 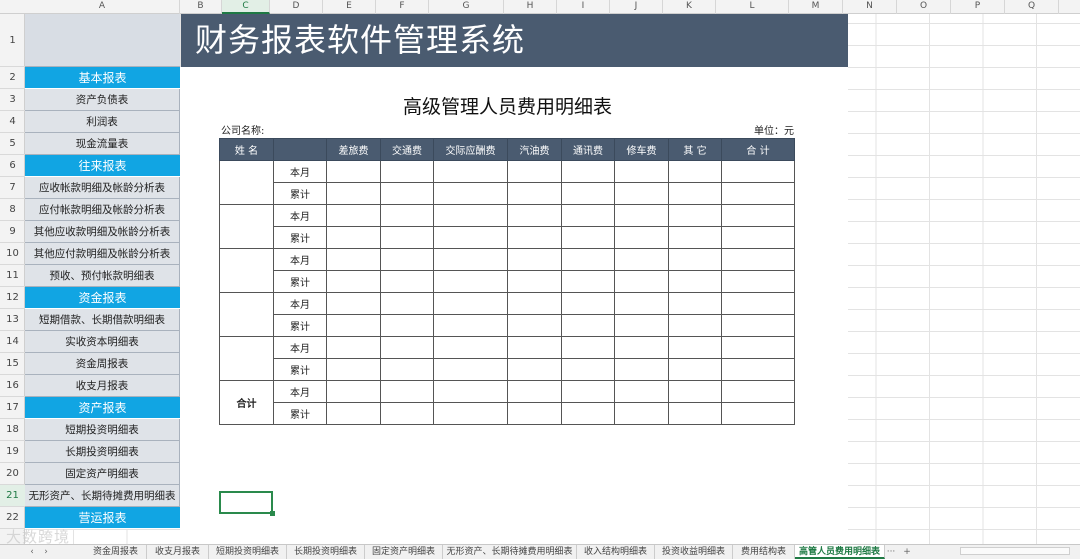 What do you see at coordinates (891, 552) in the screenshot?
I see `more-tabs-icon: ···` at bounding box center [891, 552].